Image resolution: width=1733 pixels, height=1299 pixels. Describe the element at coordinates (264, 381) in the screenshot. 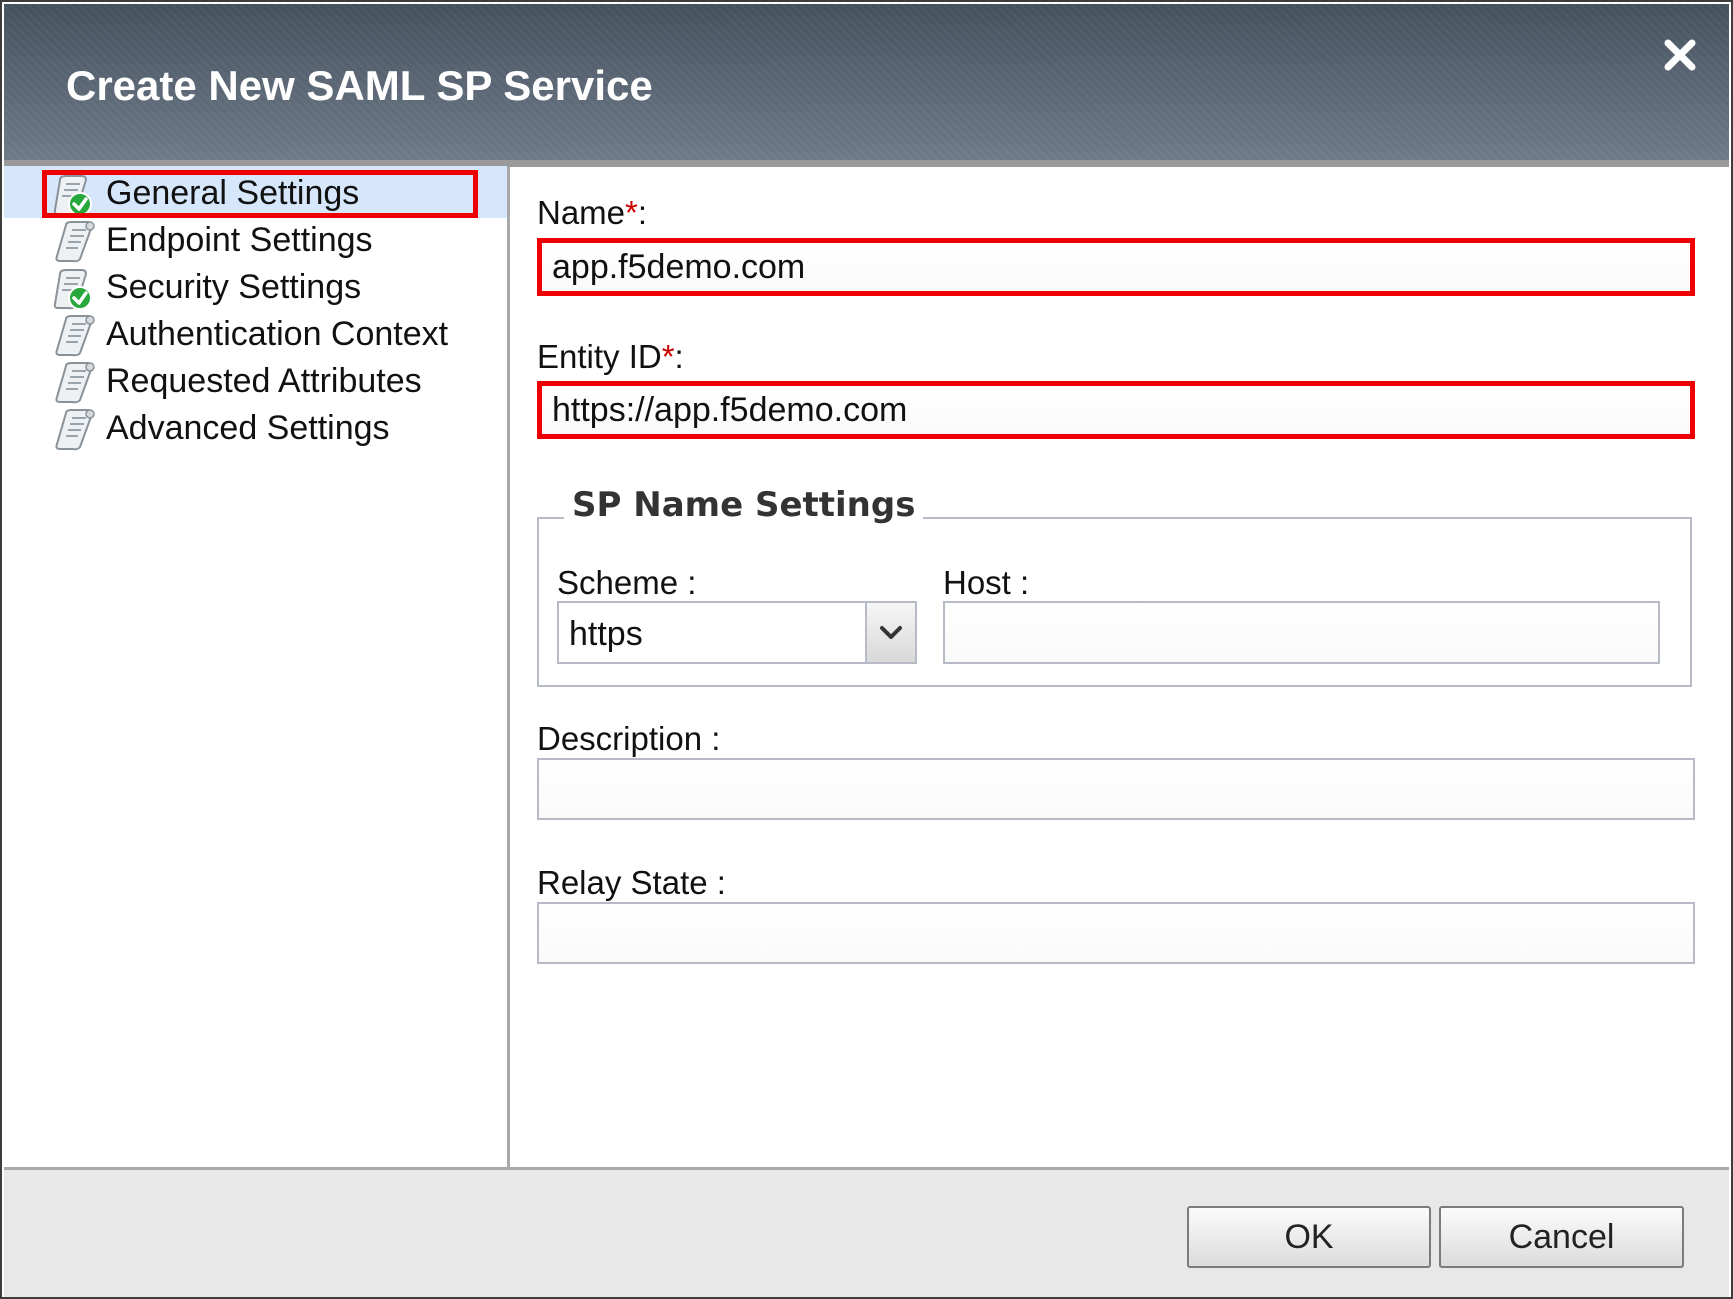

I see `sidebar-item-label: Requested Attributes` at that location.